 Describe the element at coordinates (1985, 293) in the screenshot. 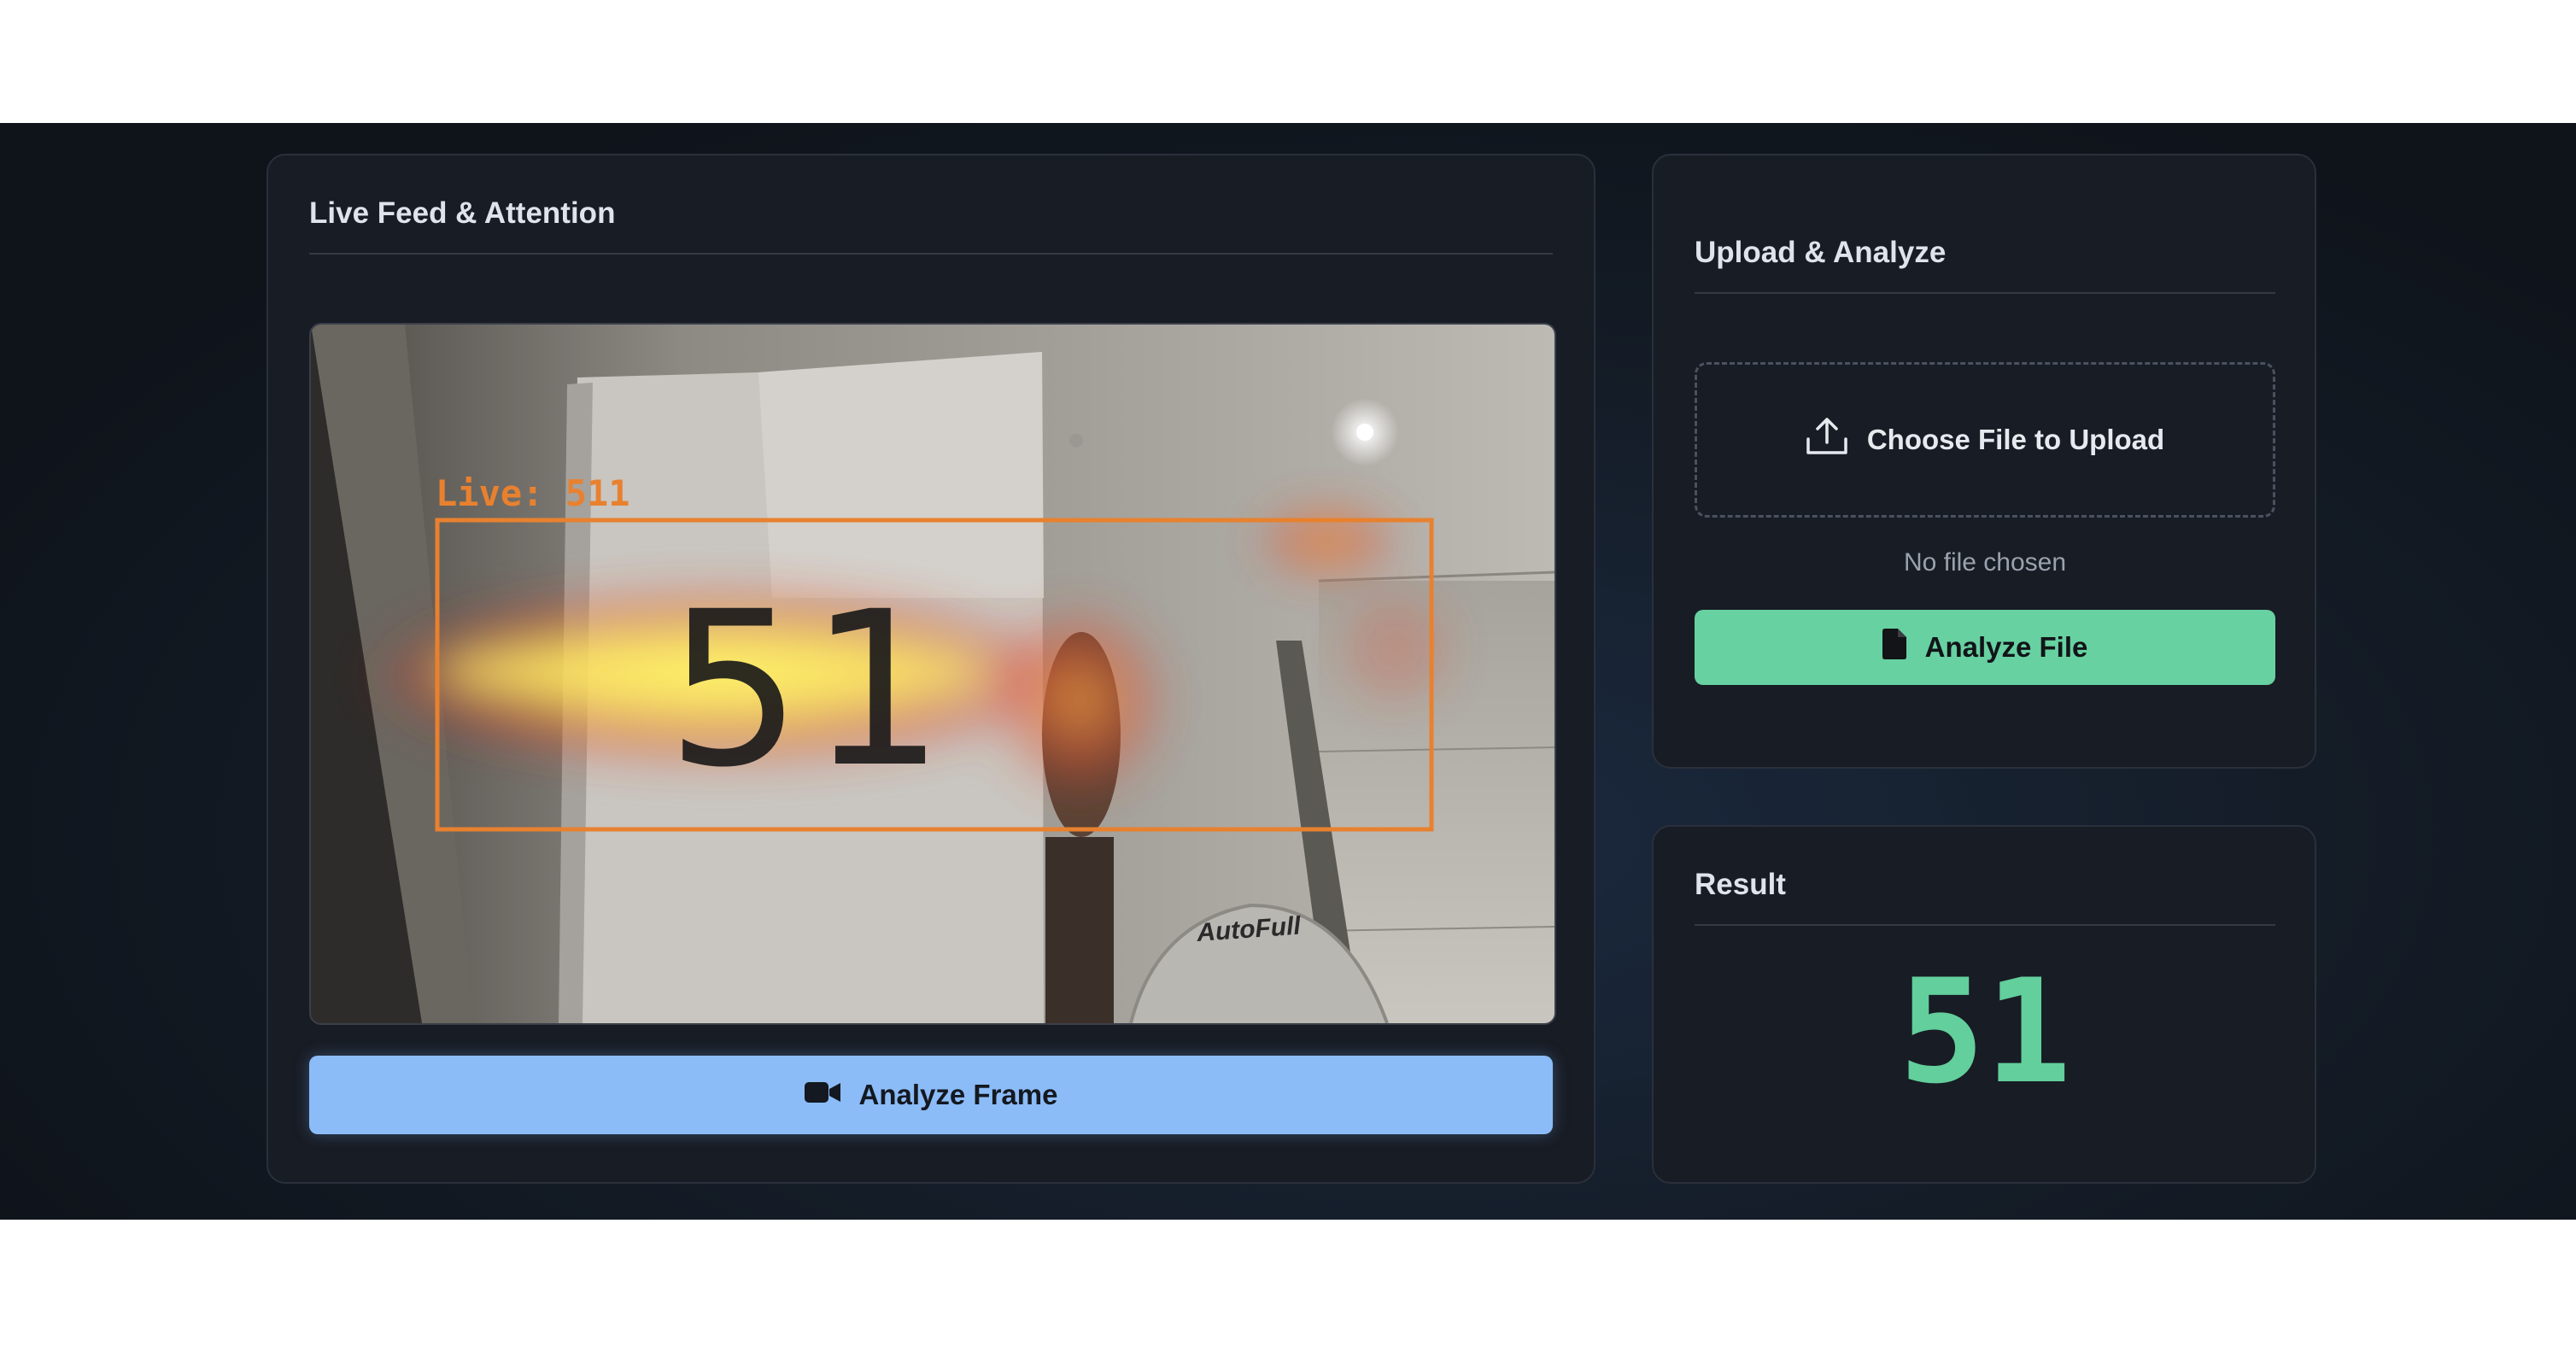

I see `upload-divider` at that location.